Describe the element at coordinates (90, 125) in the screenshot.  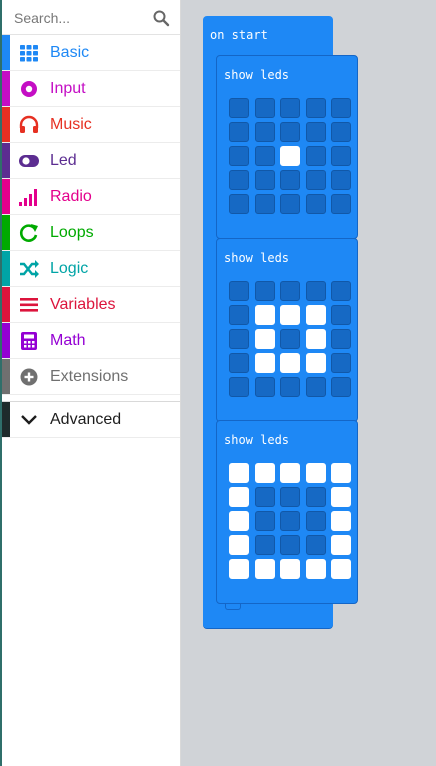
I see `category-music: Music` at that location.